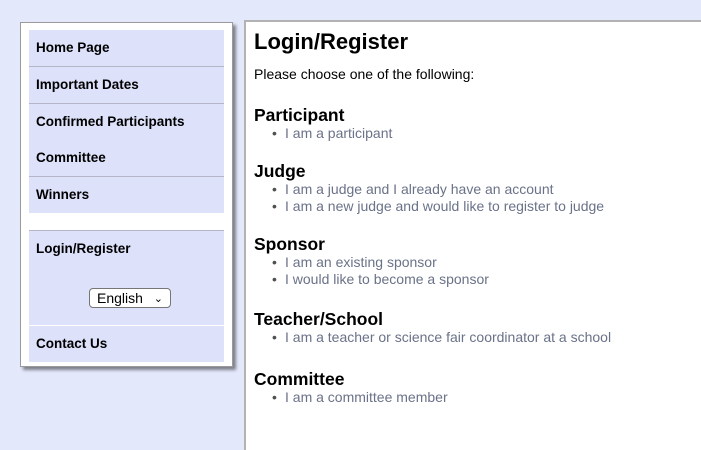 The width and height of the screenshot is (701, 450). I want to click on link-list: I am a committee member, so click(351, 397).